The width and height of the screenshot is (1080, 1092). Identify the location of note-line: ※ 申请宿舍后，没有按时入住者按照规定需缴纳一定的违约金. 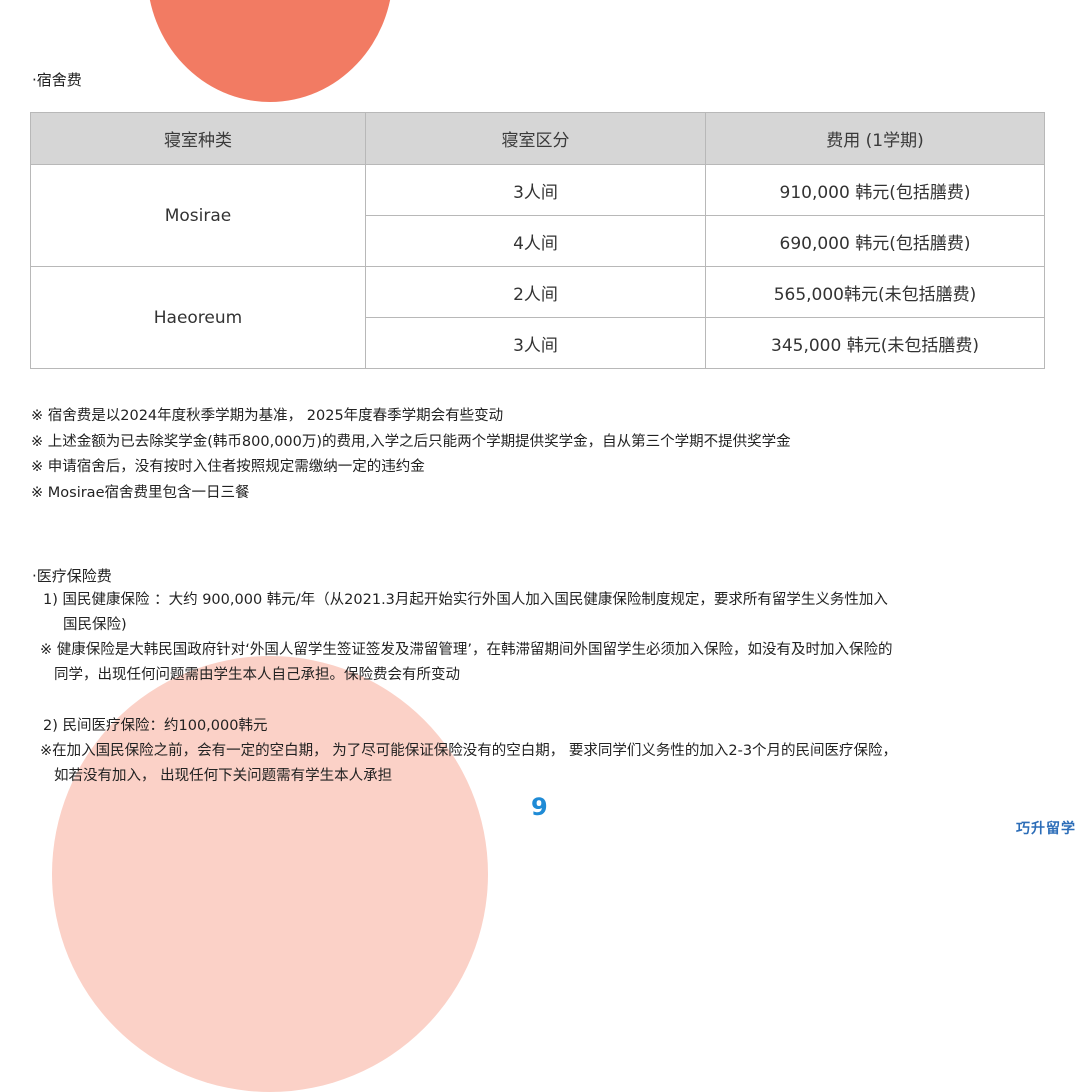
(228, 467).